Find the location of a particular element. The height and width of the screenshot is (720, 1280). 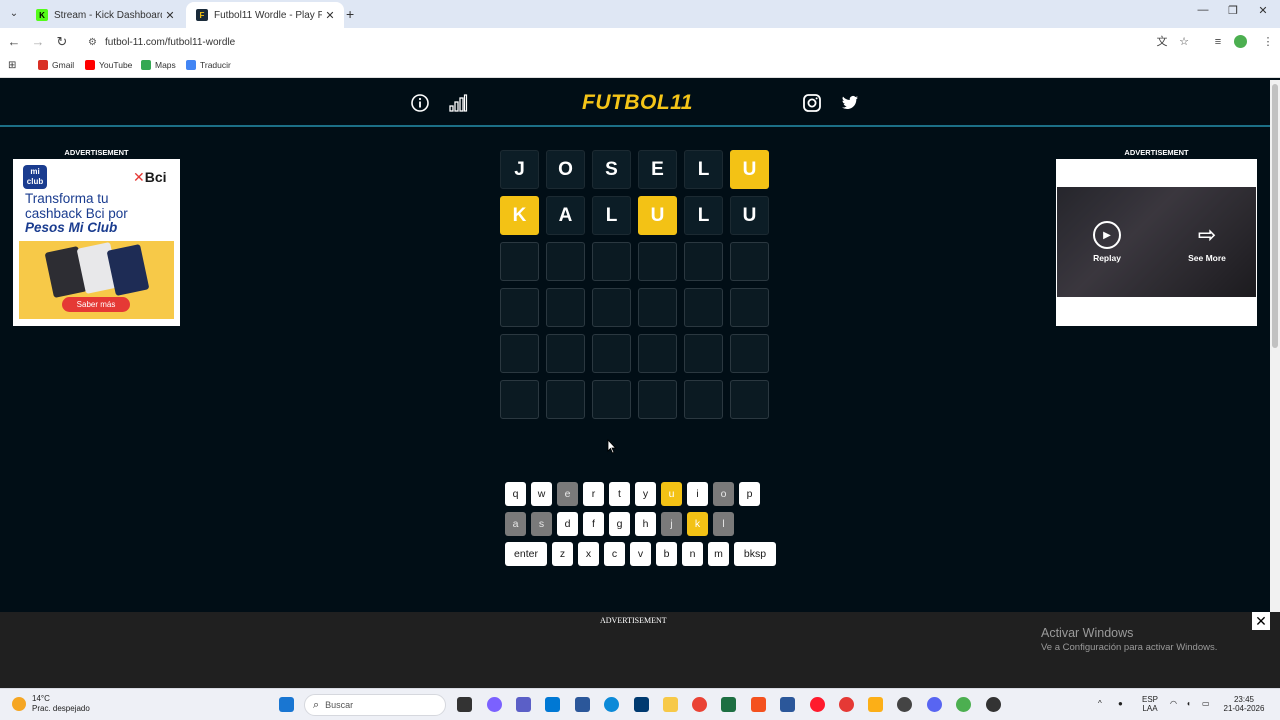

info-icon is located at coordinates (420, 103).